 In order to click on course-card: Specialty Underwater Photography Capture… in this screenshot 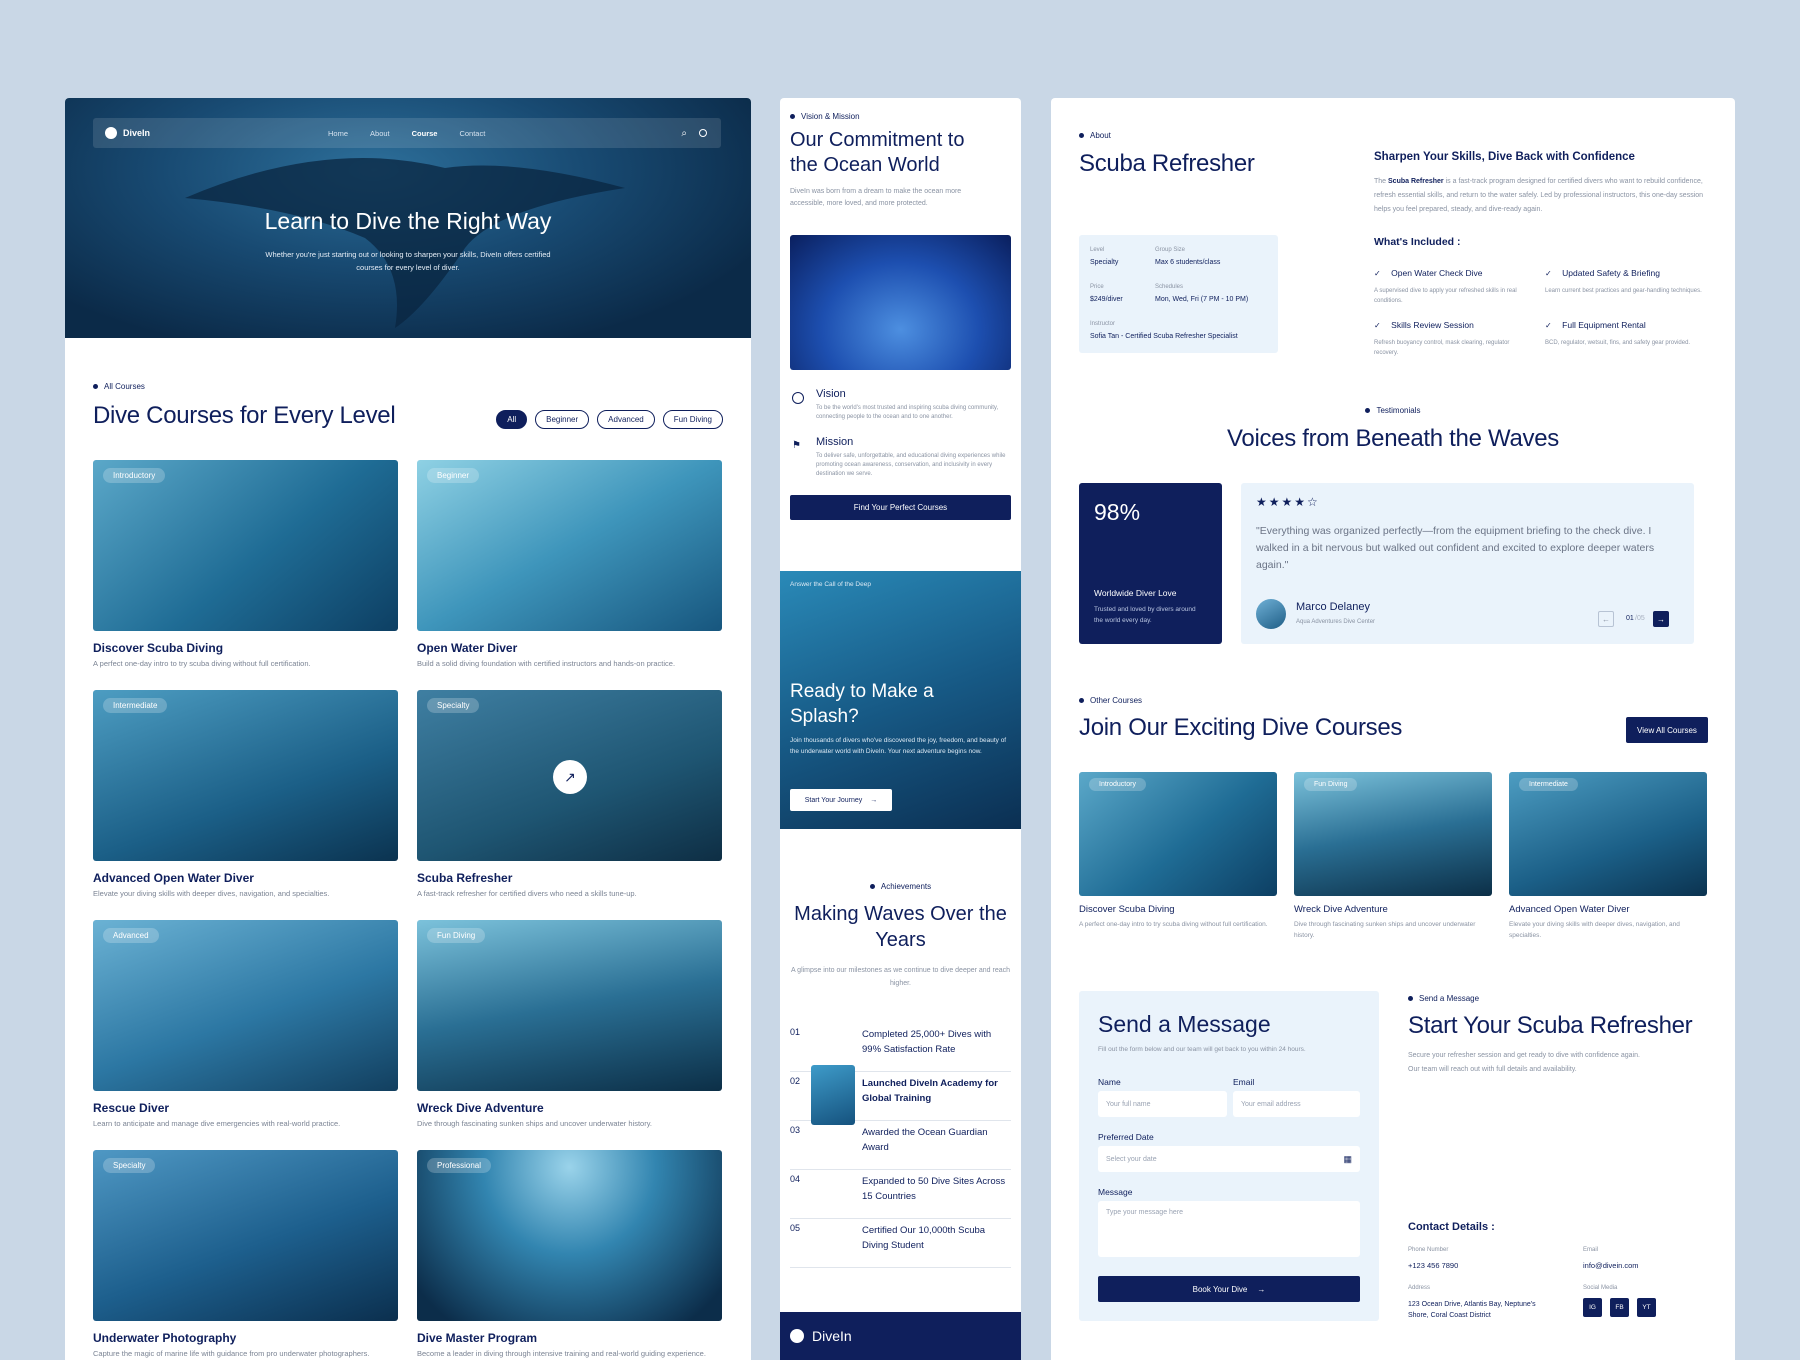, I will do `click(245, 1254)`.